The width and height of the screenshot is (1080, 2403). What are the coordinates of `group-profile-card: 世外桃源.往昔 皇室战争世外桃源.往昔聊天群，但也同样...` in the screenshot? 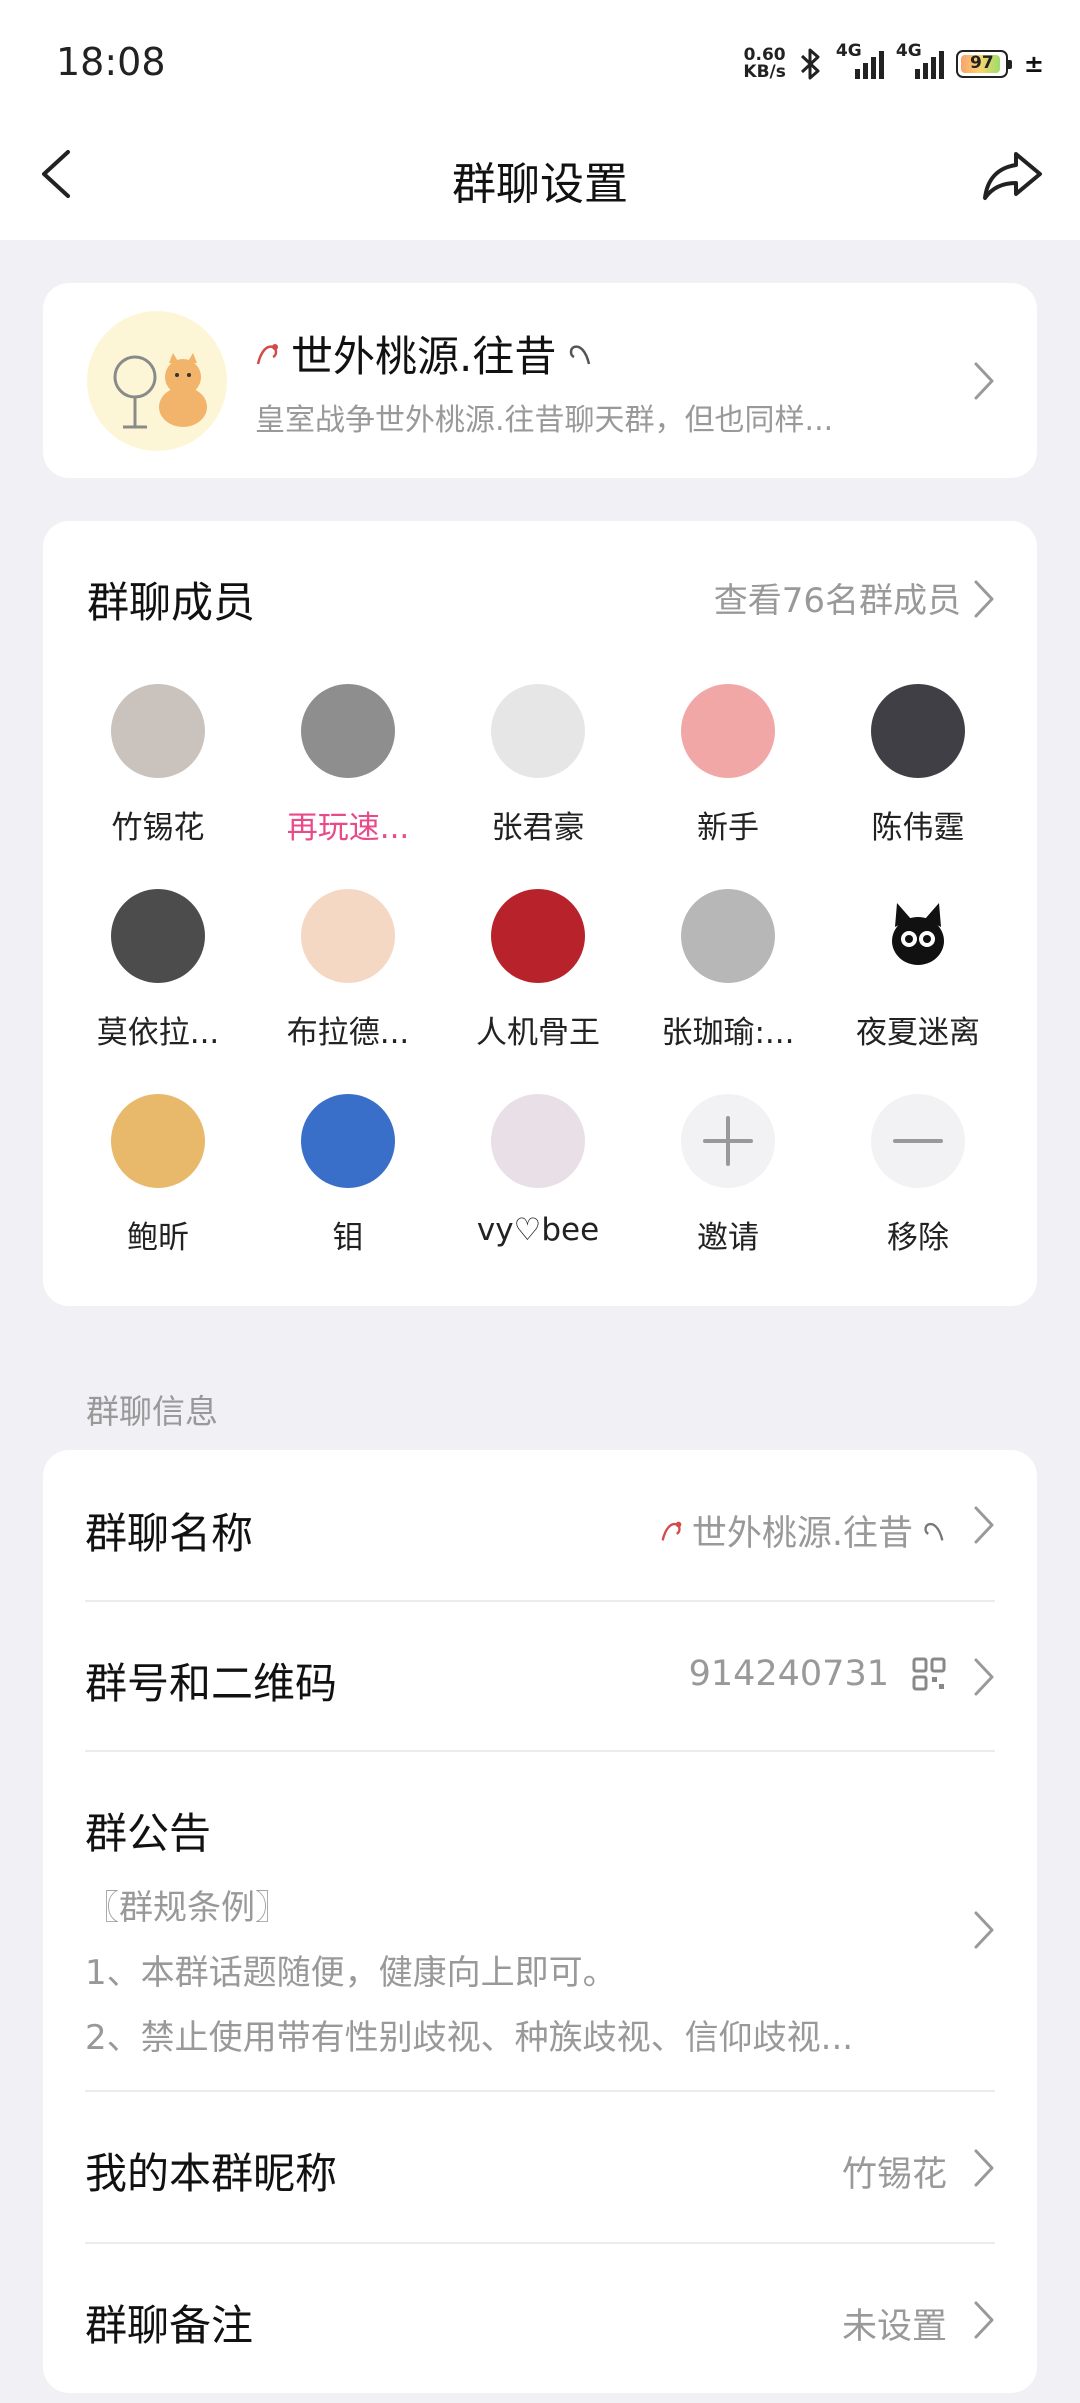 It's located at (540, 380).